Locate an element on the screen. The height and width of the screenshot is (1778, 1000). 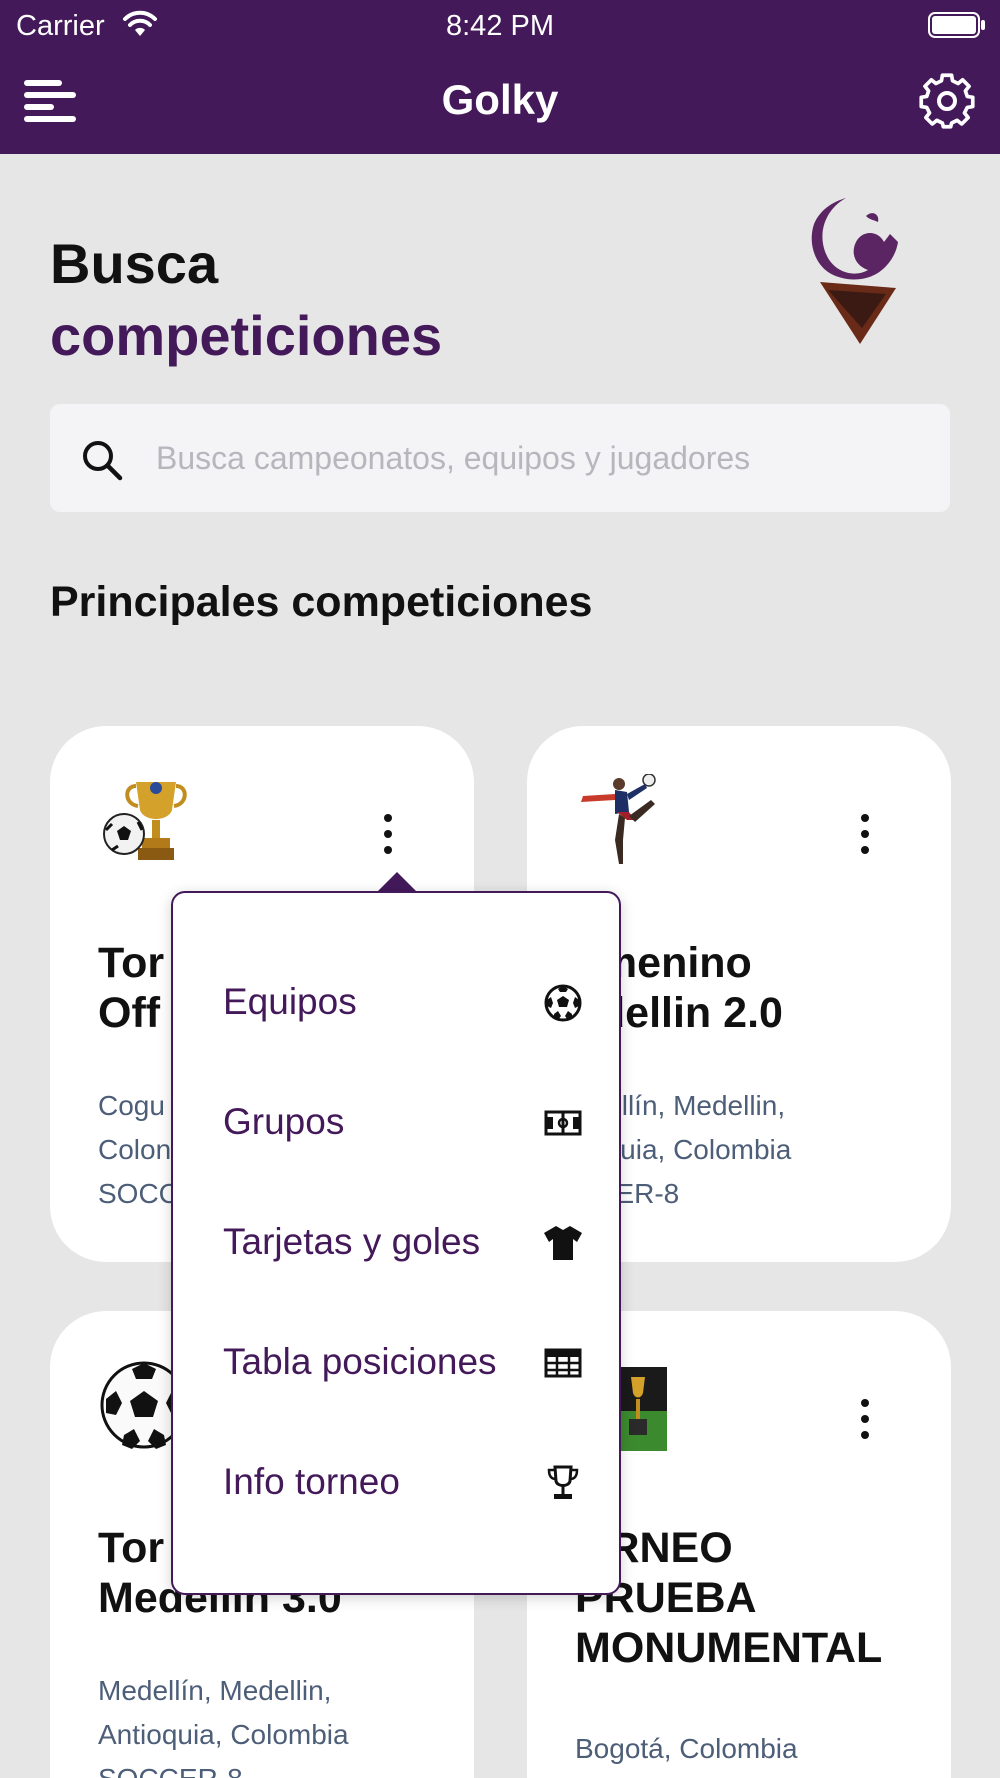
search-input is located at coordinates (541, 458).